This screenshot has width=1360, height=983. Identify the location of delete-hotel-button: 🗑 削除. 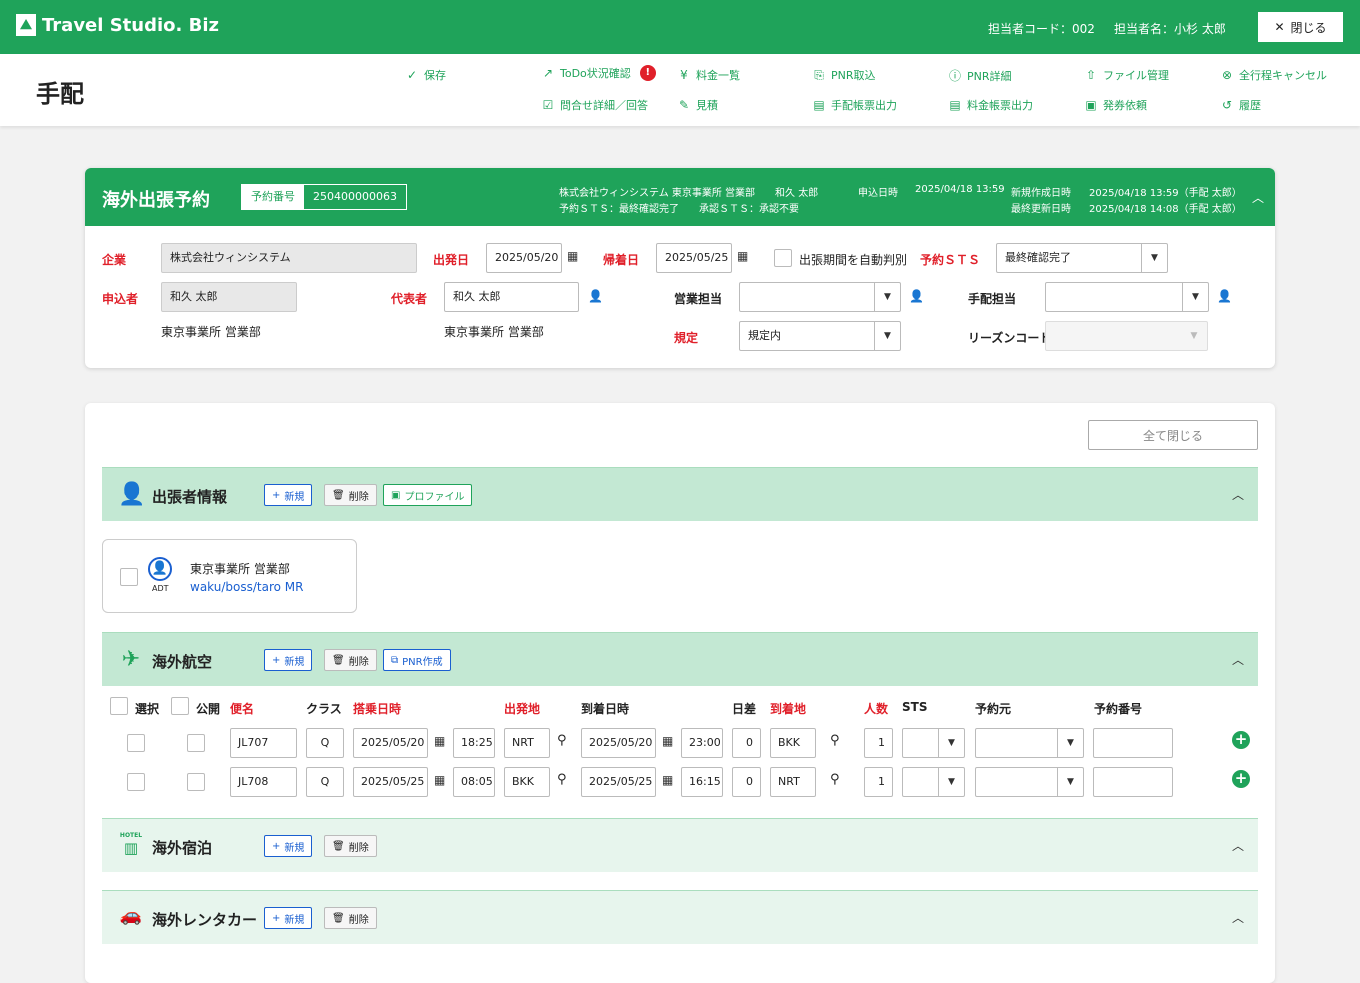
(350, 846).